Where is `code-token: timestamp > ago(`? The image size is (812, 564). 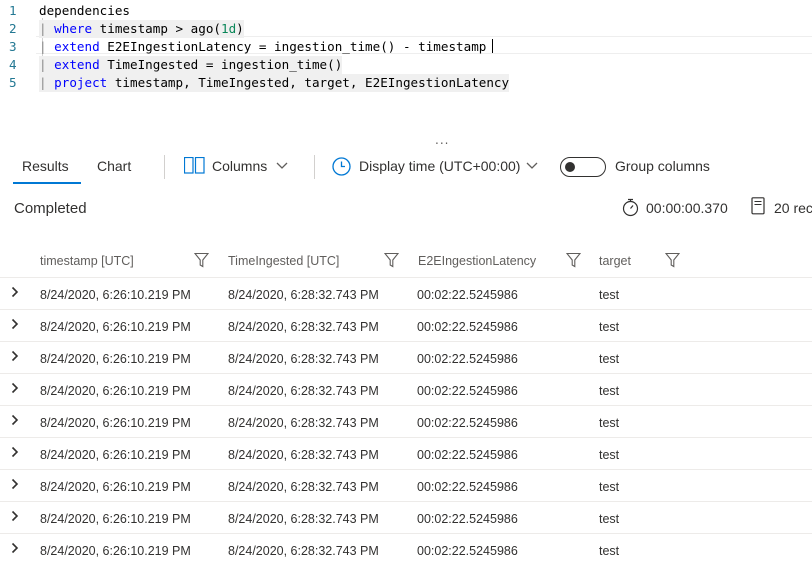
code-token: timestamp > ago( is located at coordinates (156, 28).